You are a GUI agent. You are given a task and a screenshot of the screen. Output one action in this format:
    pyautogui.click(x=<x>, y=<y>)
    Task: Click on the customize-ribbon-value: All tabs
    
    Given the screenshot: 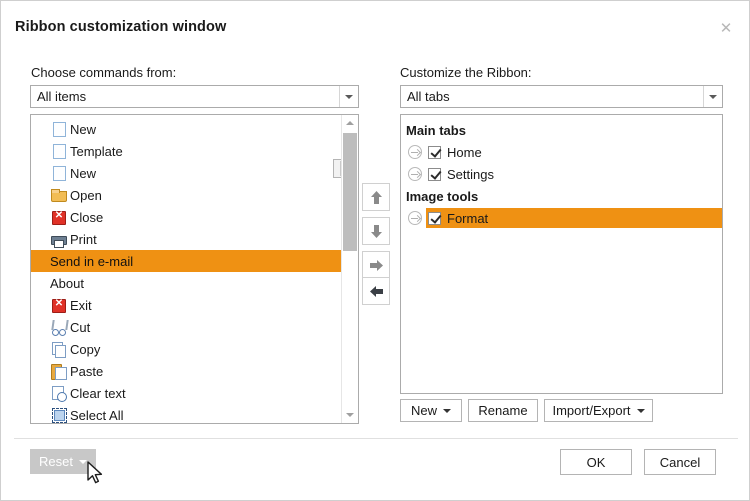 What is the action you would take?
    pyautogui.click(x=428, y=96)
    